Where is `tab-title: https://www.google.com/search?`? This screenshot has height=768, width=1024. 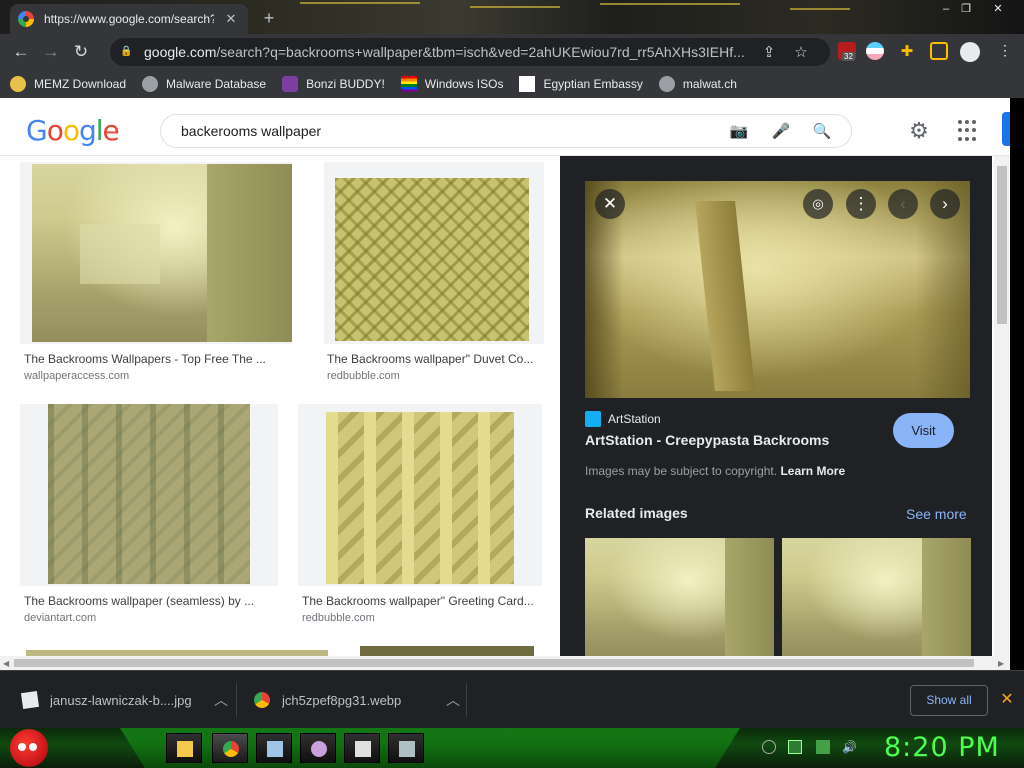 tab-title: https://www.google.com/search? is located at coordinates (129, 19).